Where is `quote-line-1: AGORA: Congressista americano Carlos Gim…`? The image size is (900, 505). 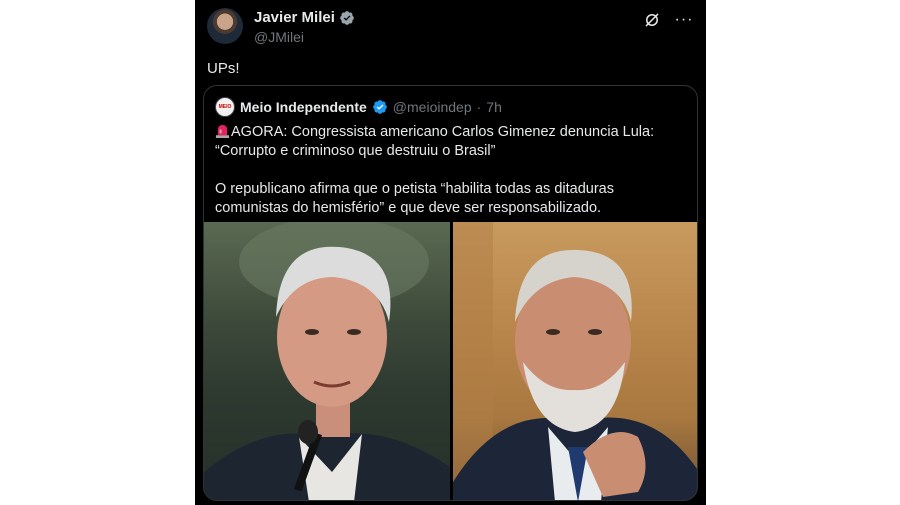 quote-line-1: AGORA: Congressista americano Carlos Gim… is located at coordinates (435, 141).